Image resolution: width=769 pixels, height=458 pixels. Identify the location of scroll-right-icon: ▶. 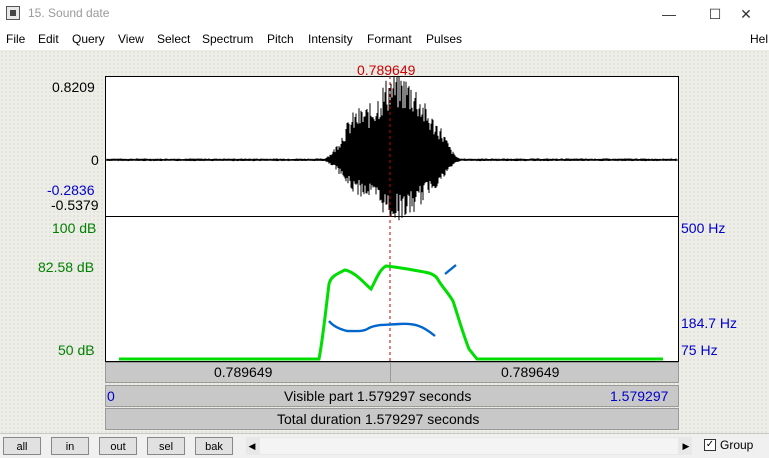
(686, 446).